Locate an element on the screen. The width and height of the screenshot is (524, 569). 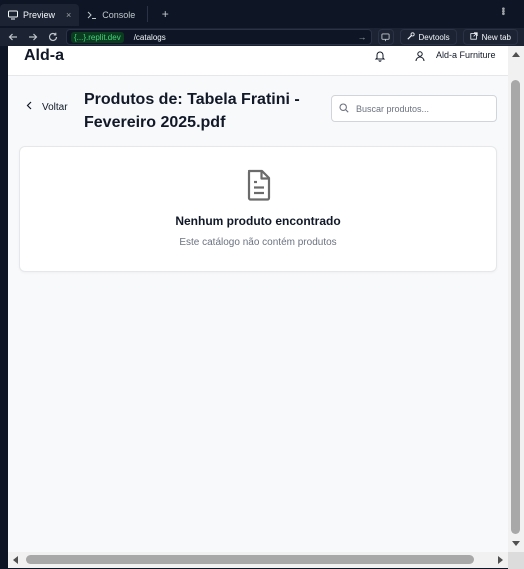
brand-logo-text: Ald-a is located at coordinates (44, 56).